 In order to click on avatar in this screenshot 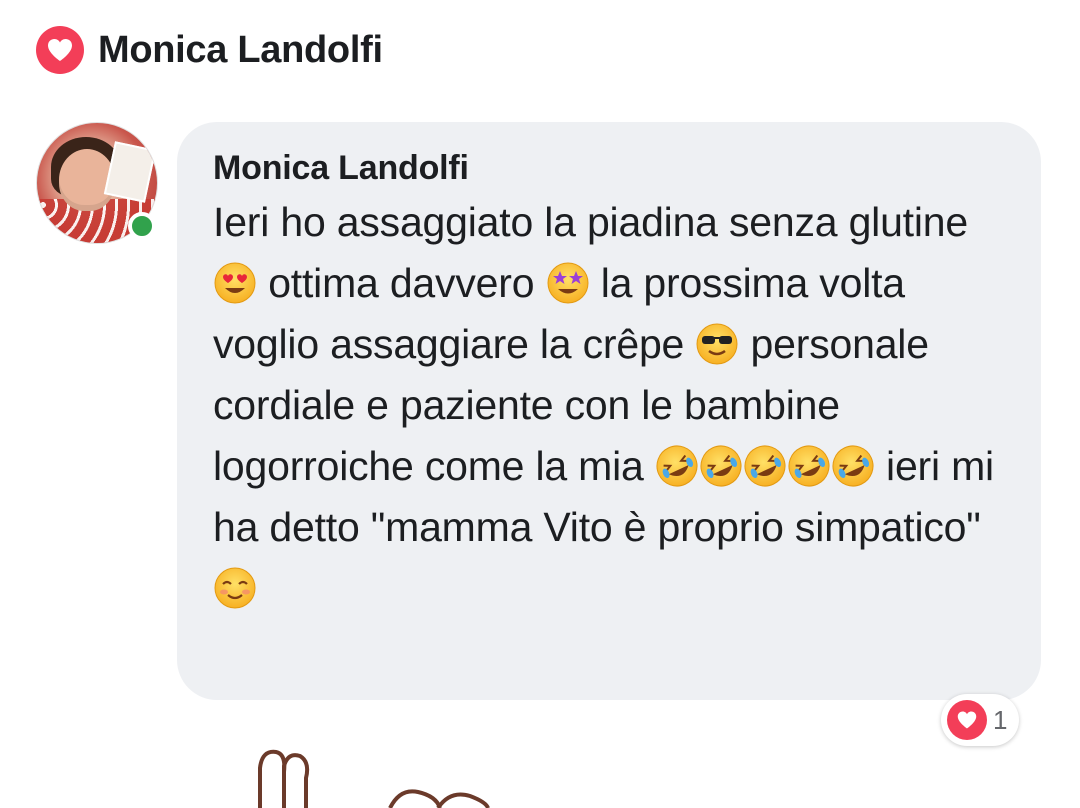, I will do `click(97, 183)`.